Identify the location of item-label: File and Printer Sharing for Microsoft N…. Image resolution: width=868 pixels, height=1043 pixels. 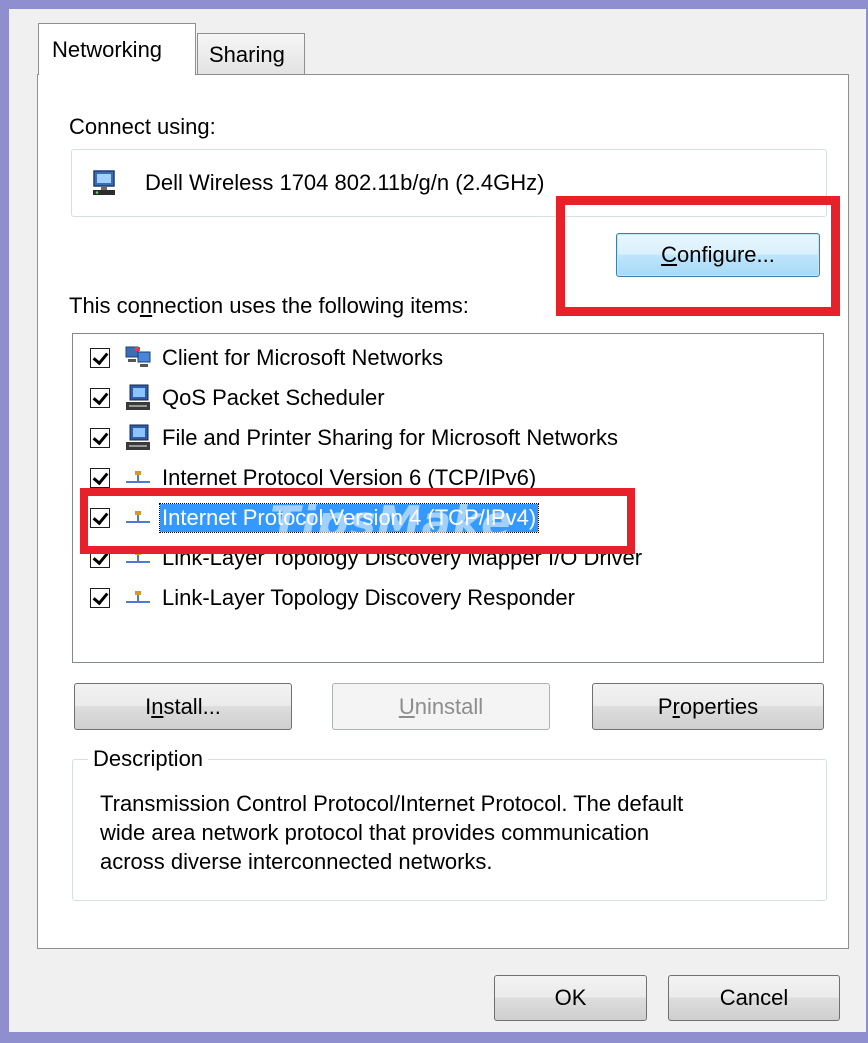
(390, 437).